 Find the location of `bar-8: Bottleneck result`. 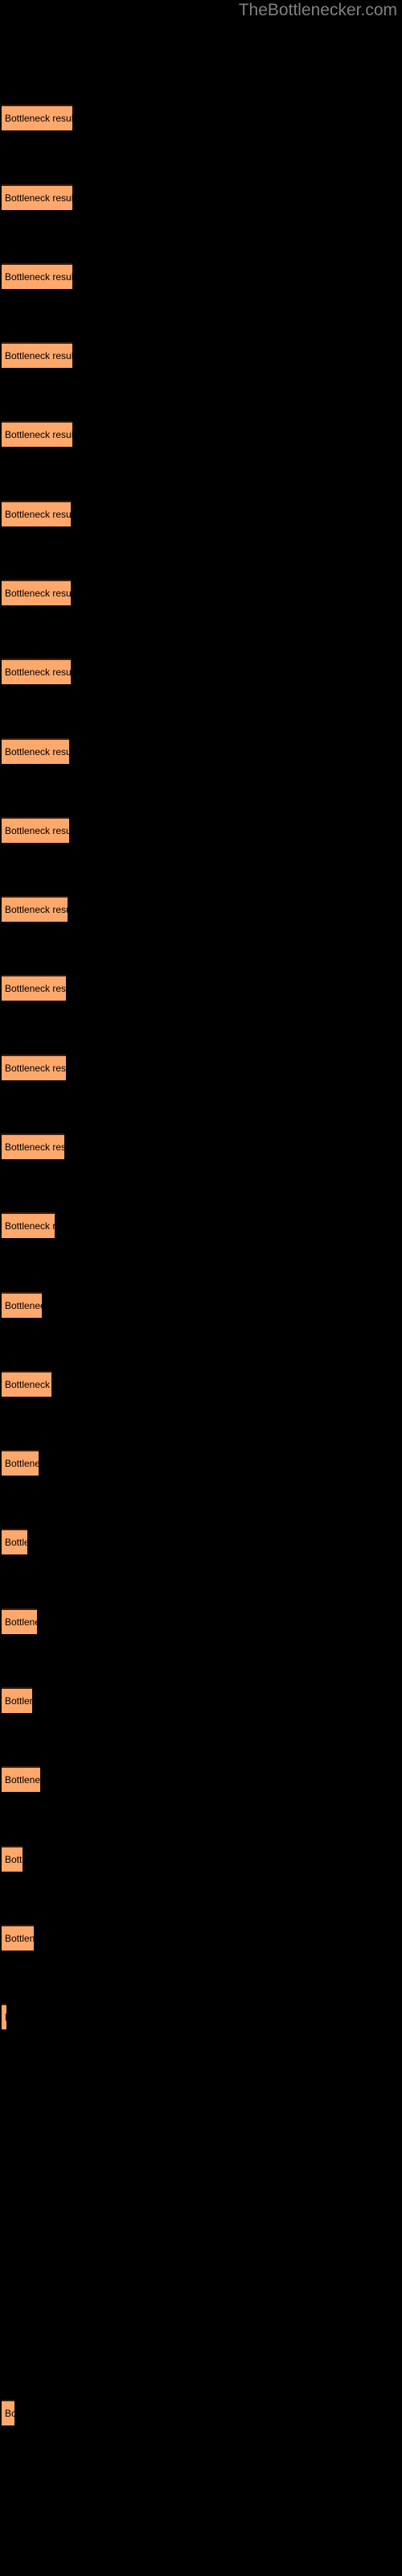

bar-8: Bottleneck result is located at coordinates (35, 751).